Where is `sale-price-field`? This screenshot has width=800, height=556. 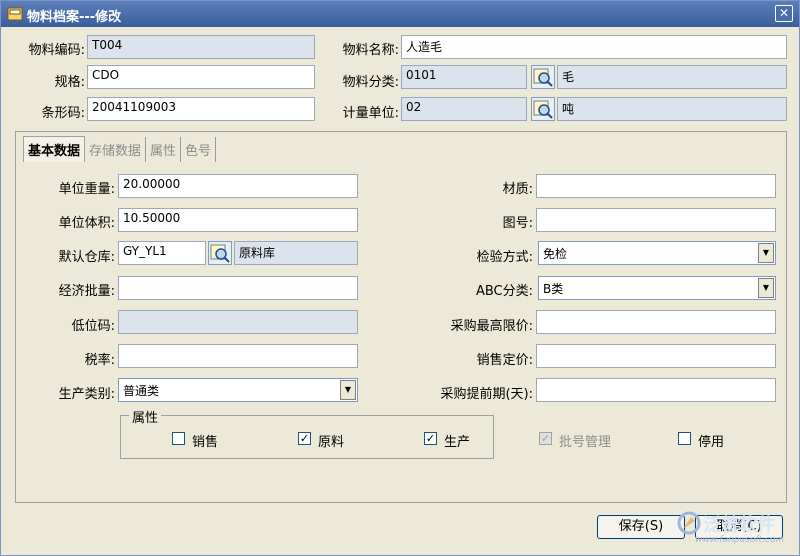 sale-price-field is located at coordinates (656, 356).